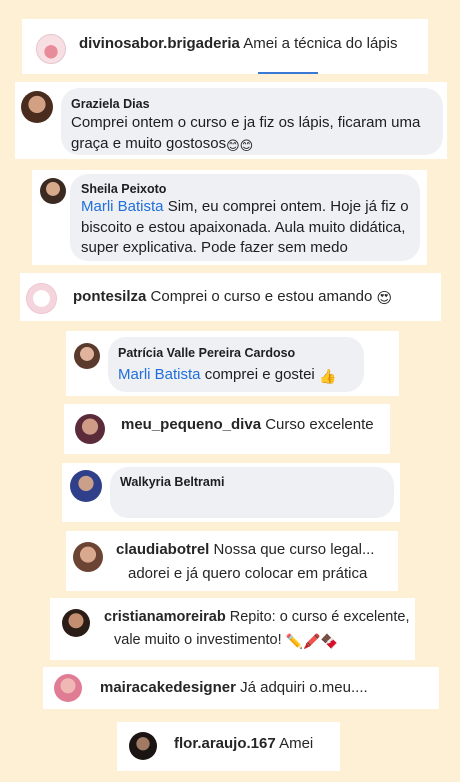  I want to click on username-link: cristianamoreirab, so click(165, 617).